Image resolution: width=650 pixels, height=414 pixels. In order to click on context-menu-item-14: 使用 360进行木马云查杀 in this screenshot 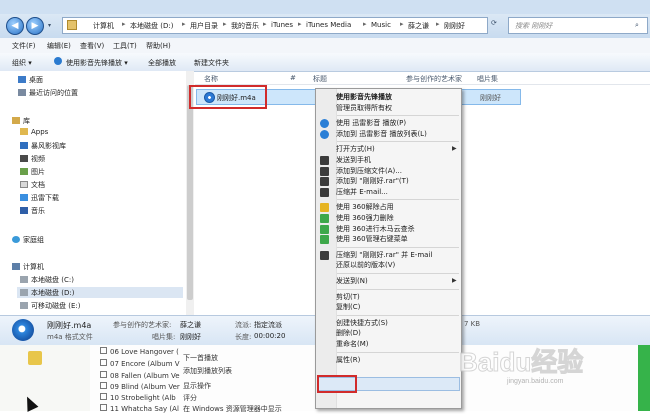, I will do `click(375, 229)`.